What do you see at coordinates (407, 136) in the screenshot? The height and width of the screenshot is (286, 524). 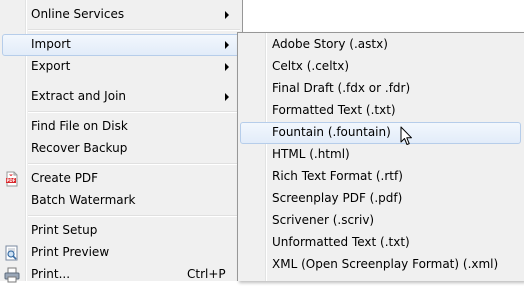 I see `mouse-cursor-icon` at bounding box center [407, 136].